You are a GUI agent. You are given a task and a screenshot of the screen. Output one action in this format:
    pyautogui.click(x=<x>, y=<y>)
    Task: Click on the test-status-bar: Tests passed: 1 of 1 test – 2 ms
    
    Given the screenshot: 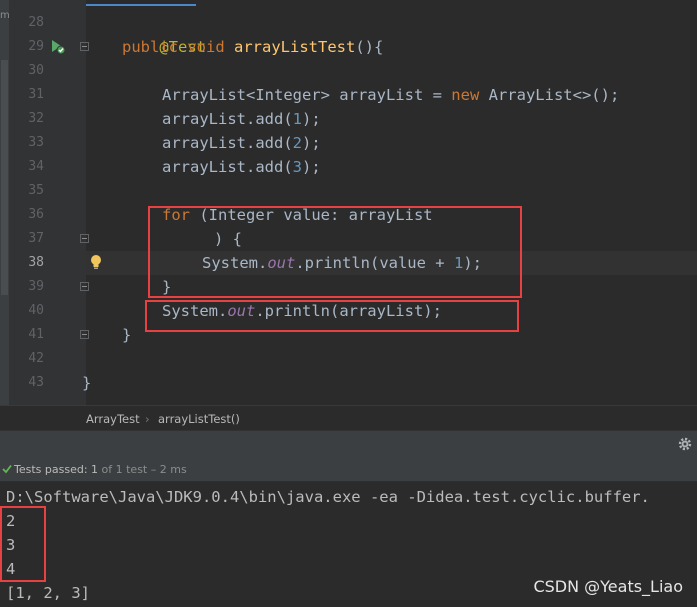 What is the action you would take?
    pyautogui.click(x=348, y=470)
    